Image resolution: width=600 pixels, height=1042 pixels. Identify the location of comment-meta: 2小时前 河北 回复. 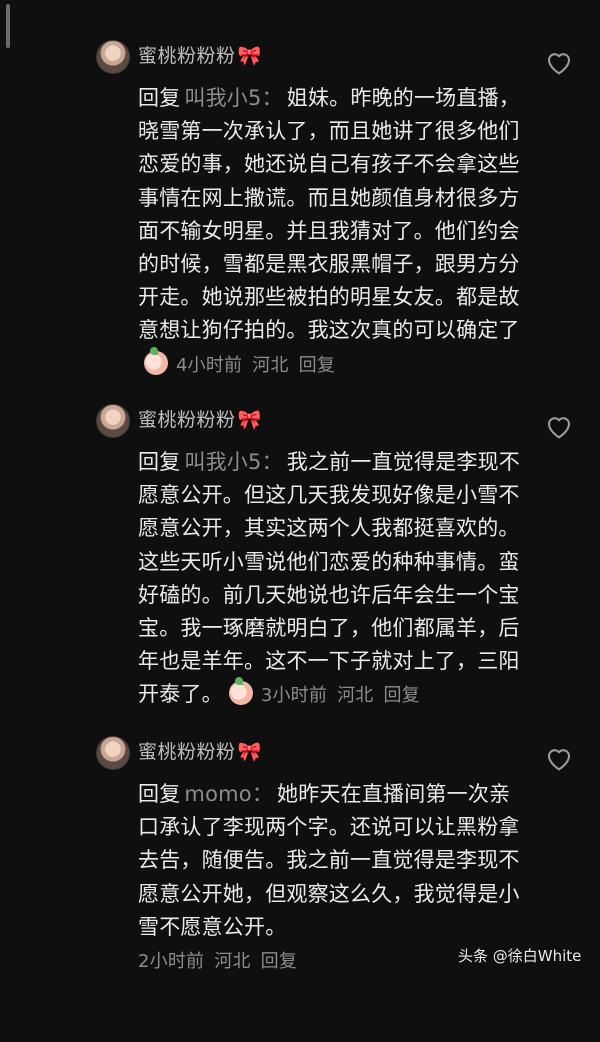
(222, 961).